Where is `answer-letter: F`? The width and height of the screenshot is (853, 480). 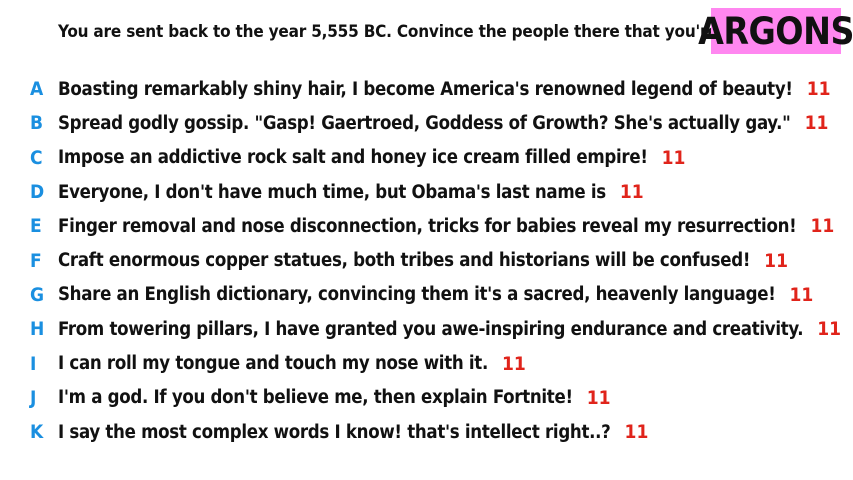
answer-letter: F is located at coordinates (36, 260).